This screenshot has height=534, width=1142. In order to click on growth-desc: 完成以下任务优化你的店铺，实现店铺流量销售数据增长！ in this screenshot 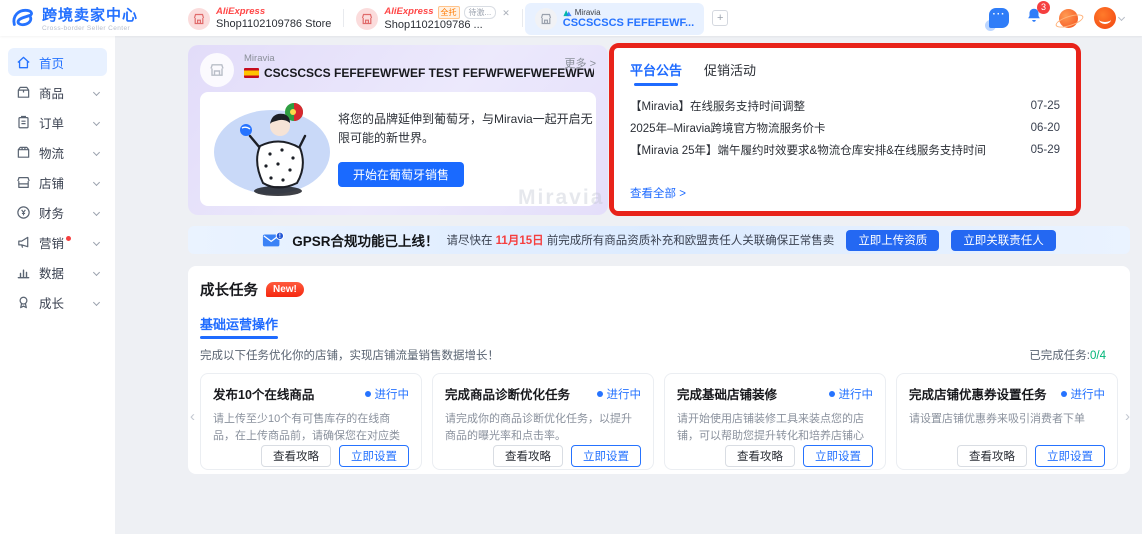, I will do `click(349, 356)`.